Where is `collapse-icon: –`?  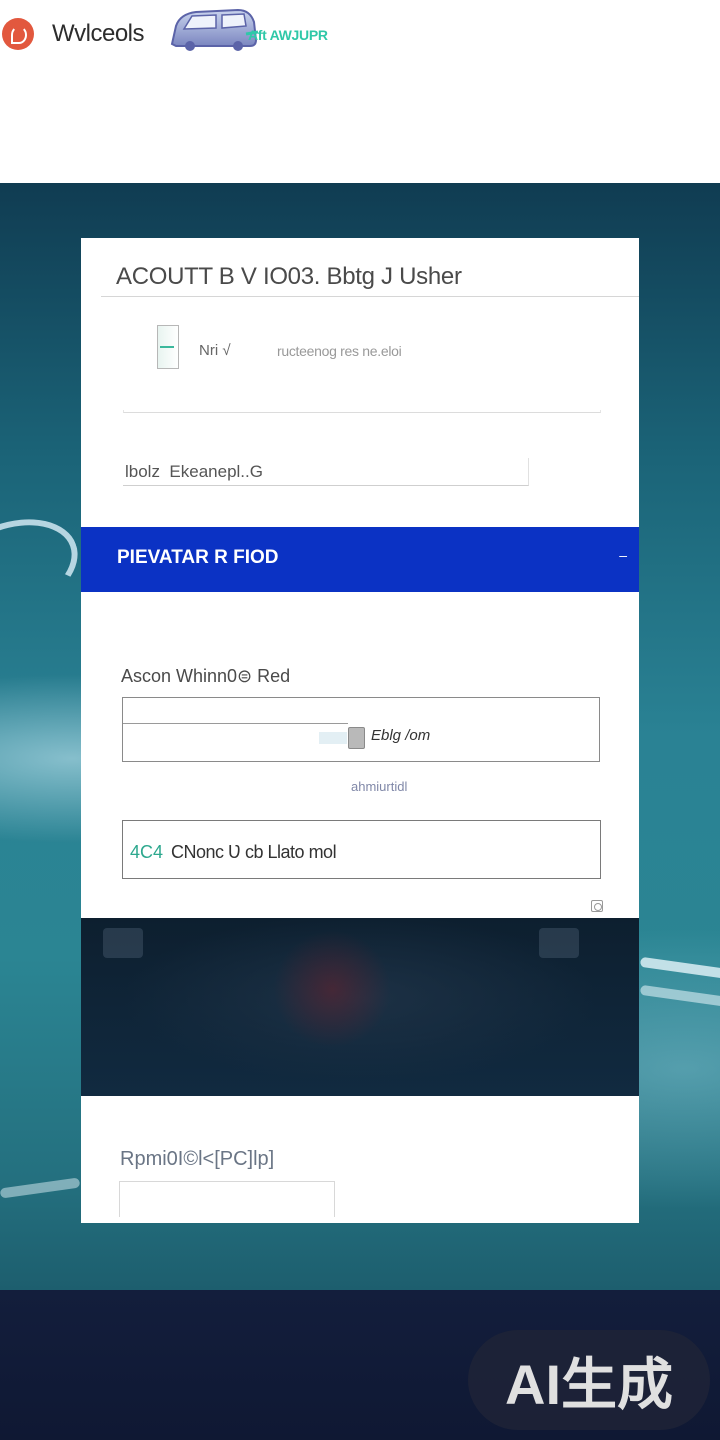 collapse-icon: – is located at coordinates (623, 555).